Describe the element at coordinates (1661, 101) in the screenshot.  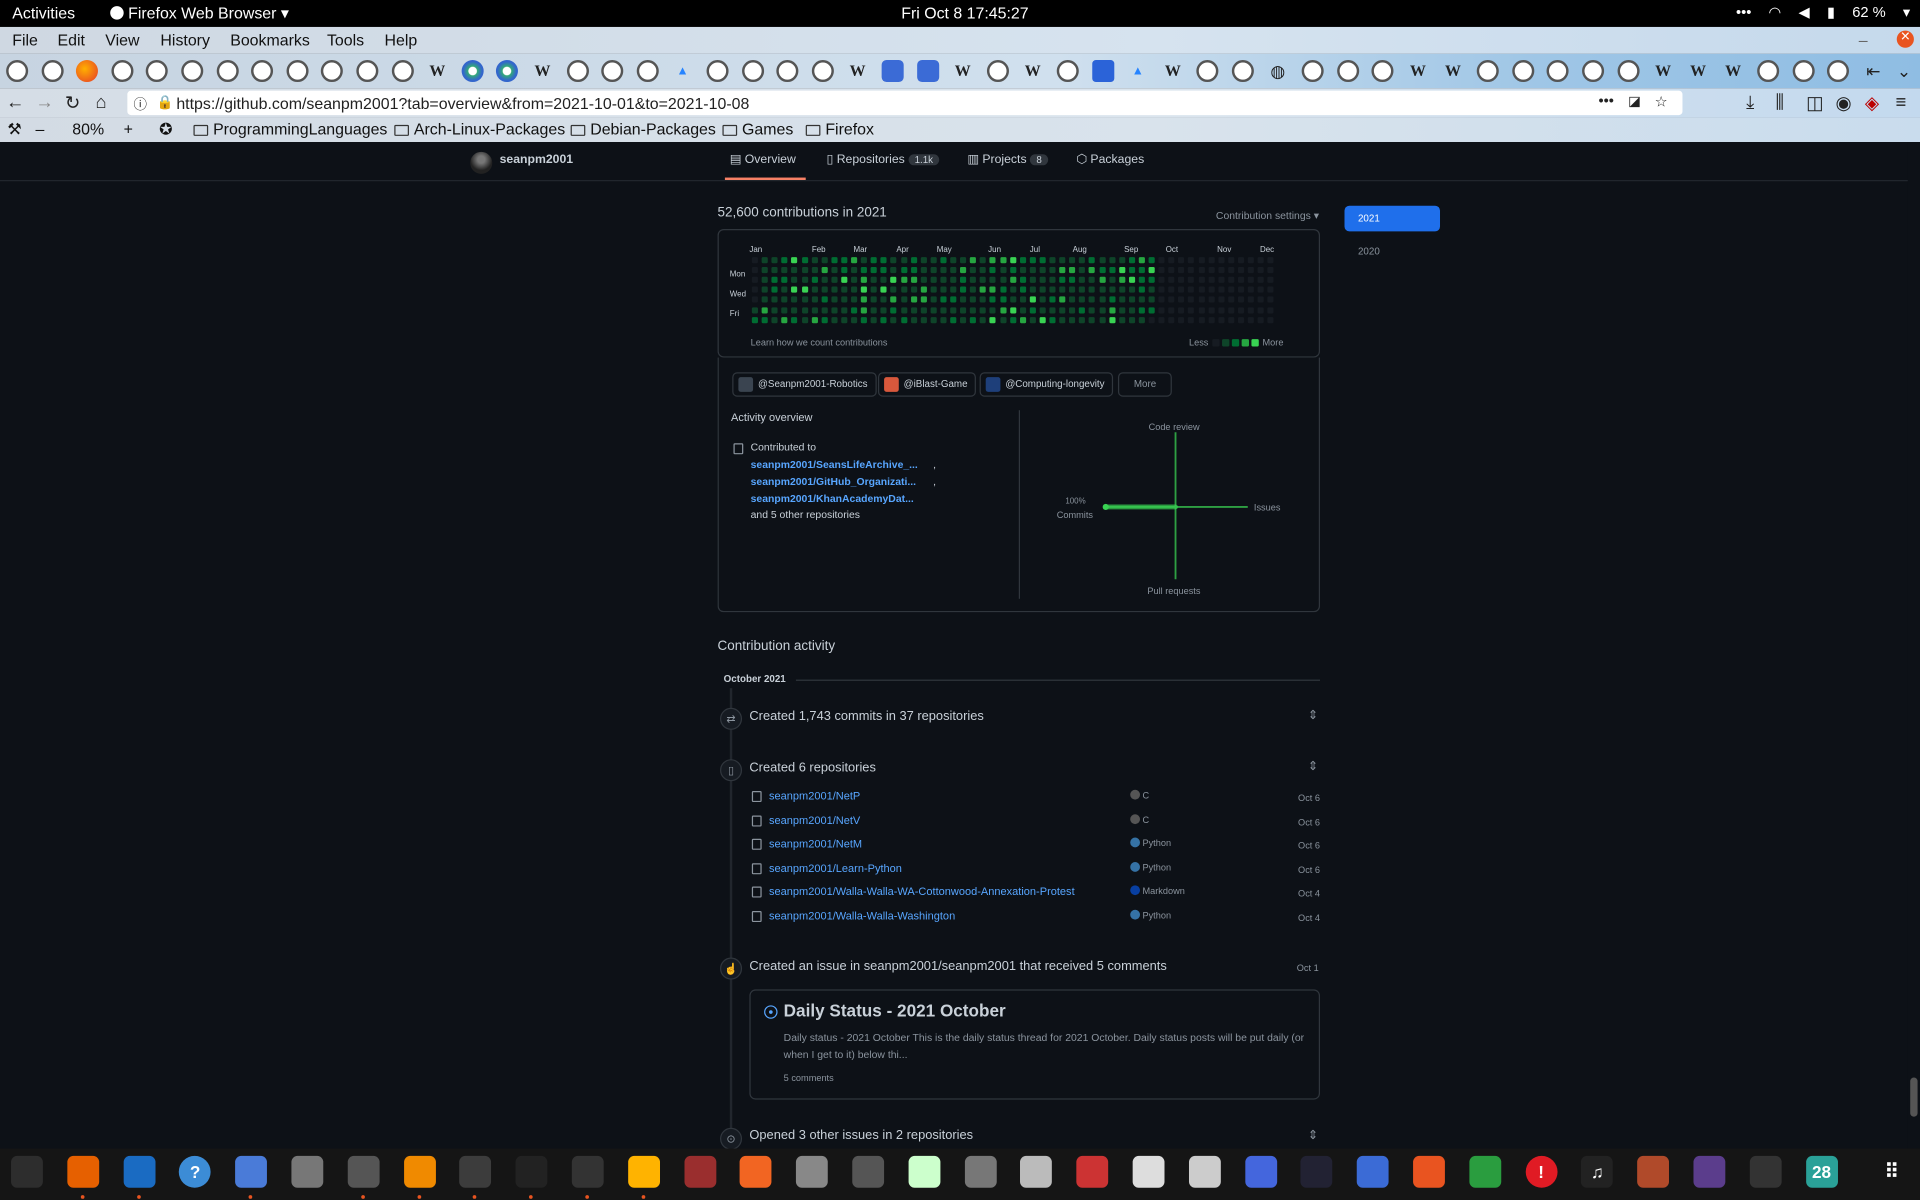
I see `bookmark-star-icon: ☆` at that location.